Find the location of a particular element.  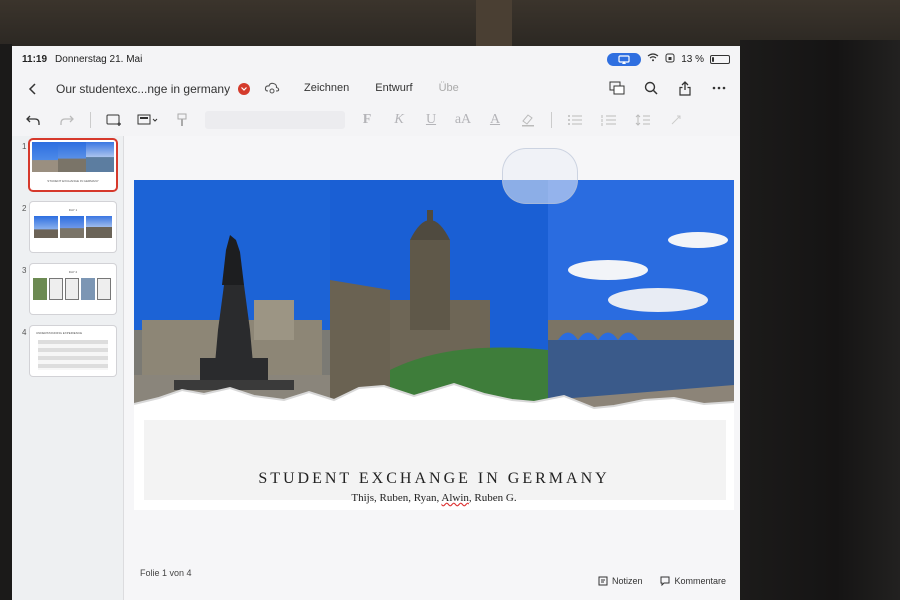

format-toolbar: F K U aA A is located at coordinates (376, 120).